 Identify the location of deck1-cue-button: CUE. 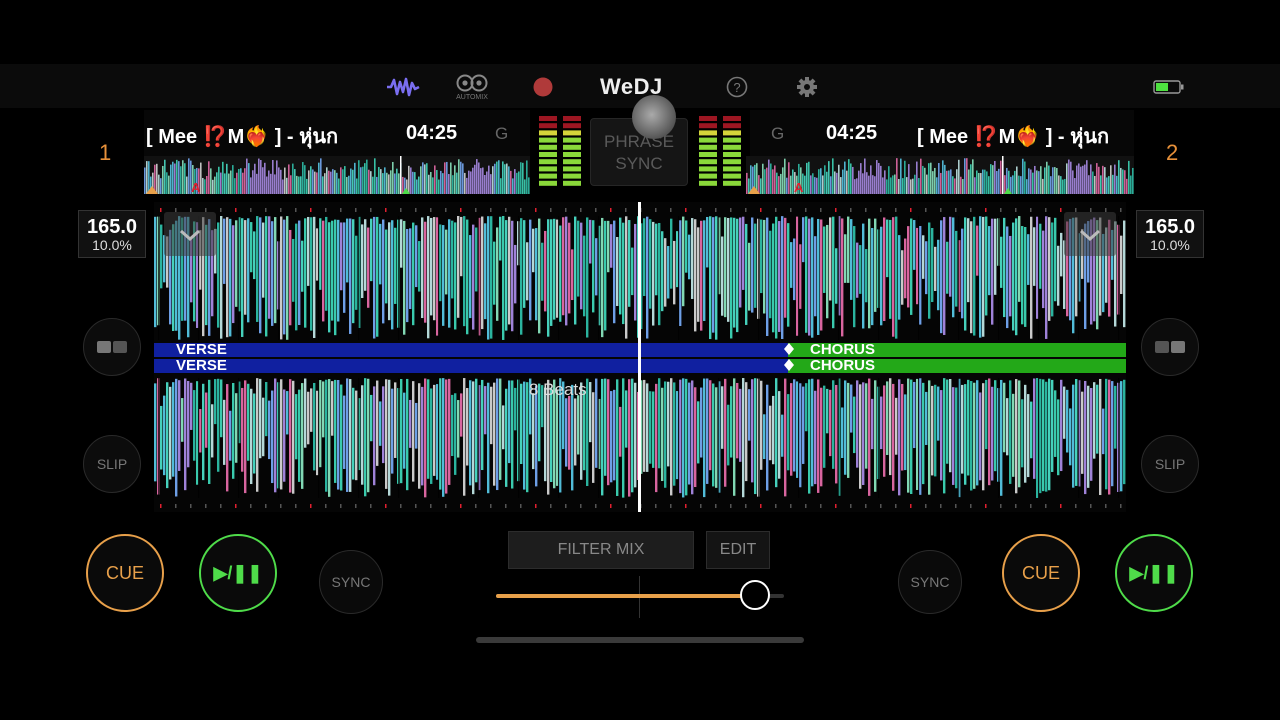
(125, 573).